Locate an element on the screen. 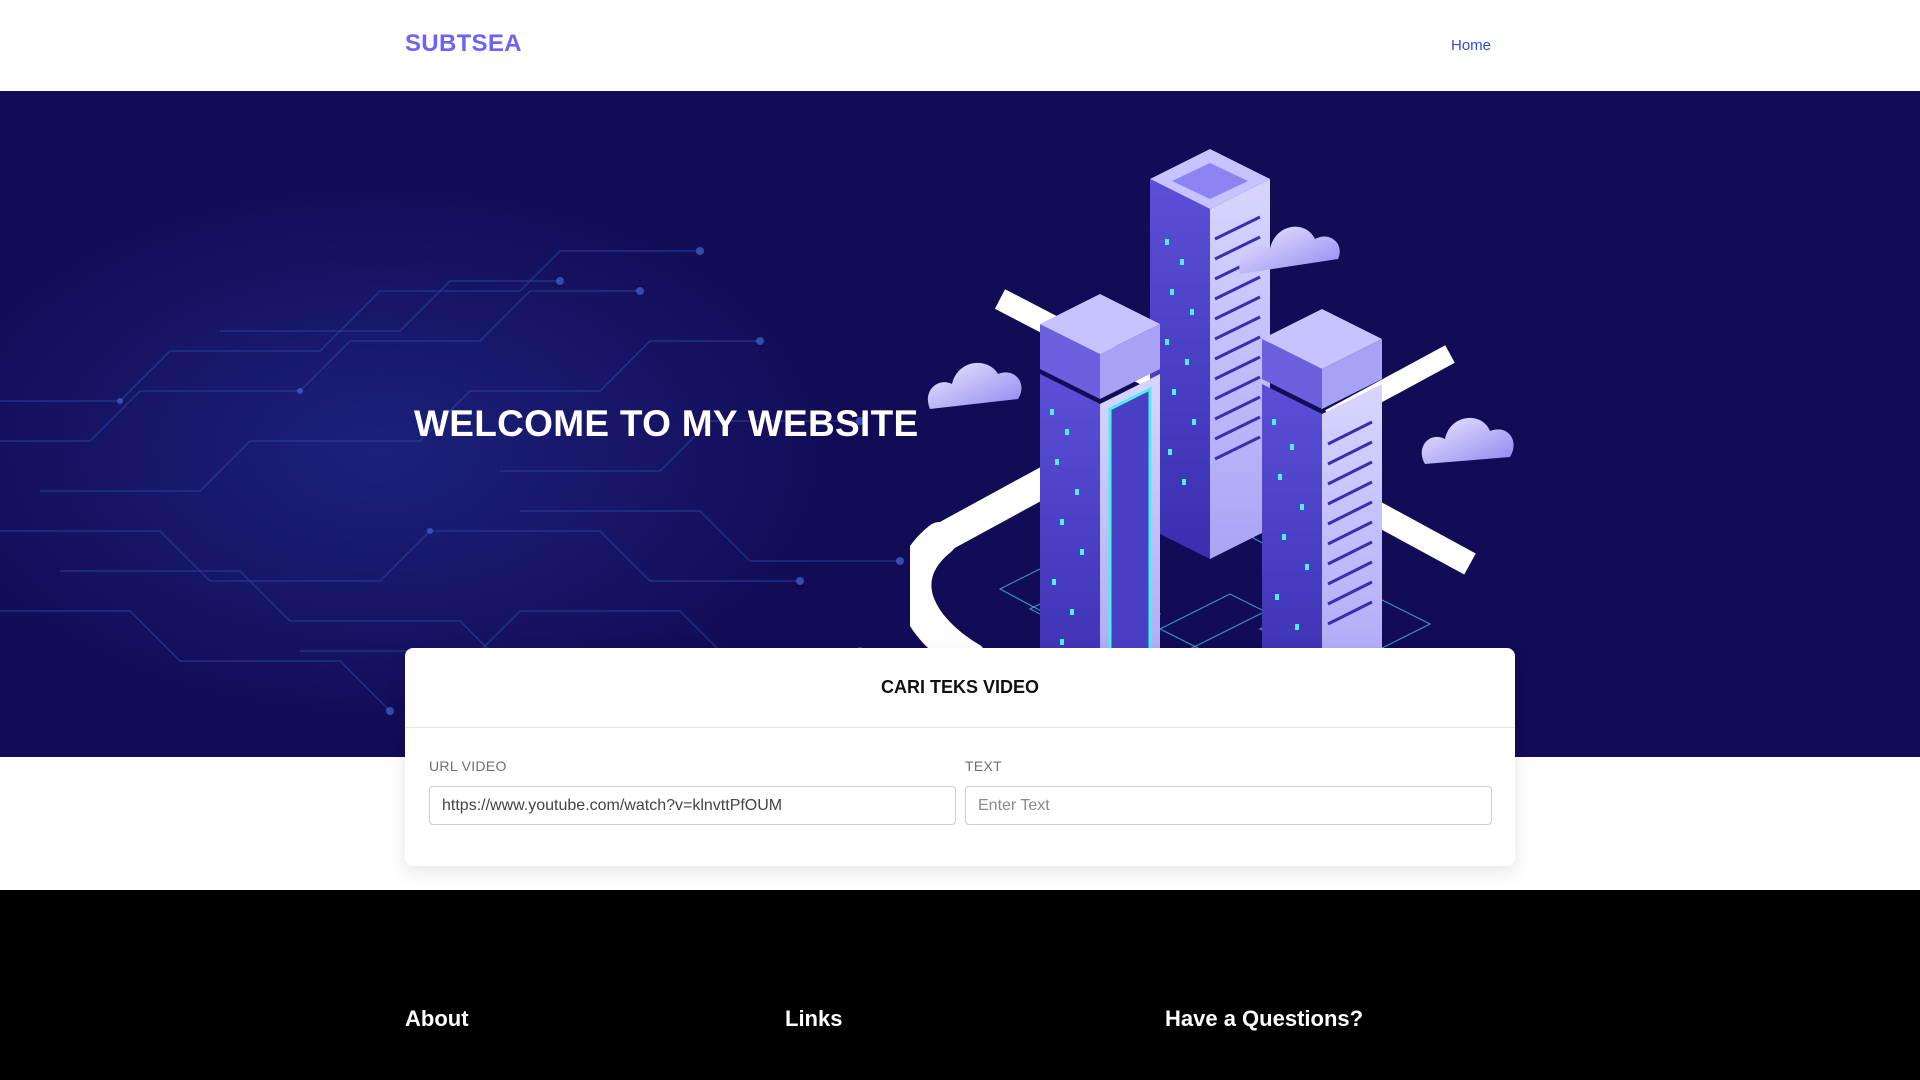  card-header: CARI TEKS VIDEO is located at coordinates (960, 688).